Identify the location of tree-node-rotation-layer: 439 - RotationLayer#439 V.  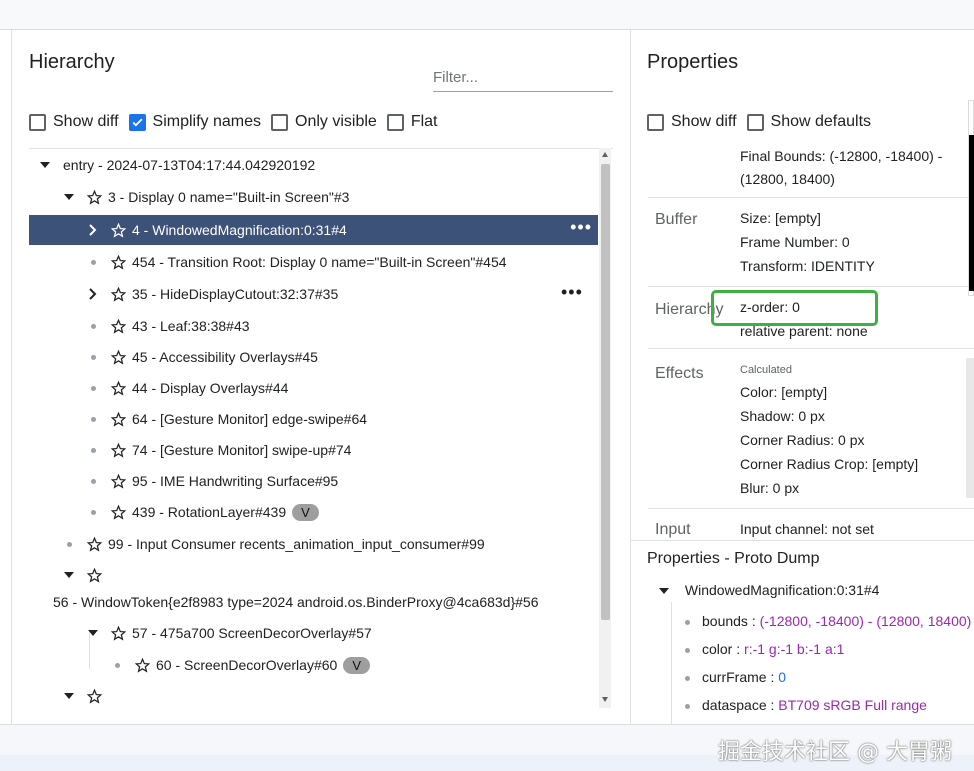
(202, 512).